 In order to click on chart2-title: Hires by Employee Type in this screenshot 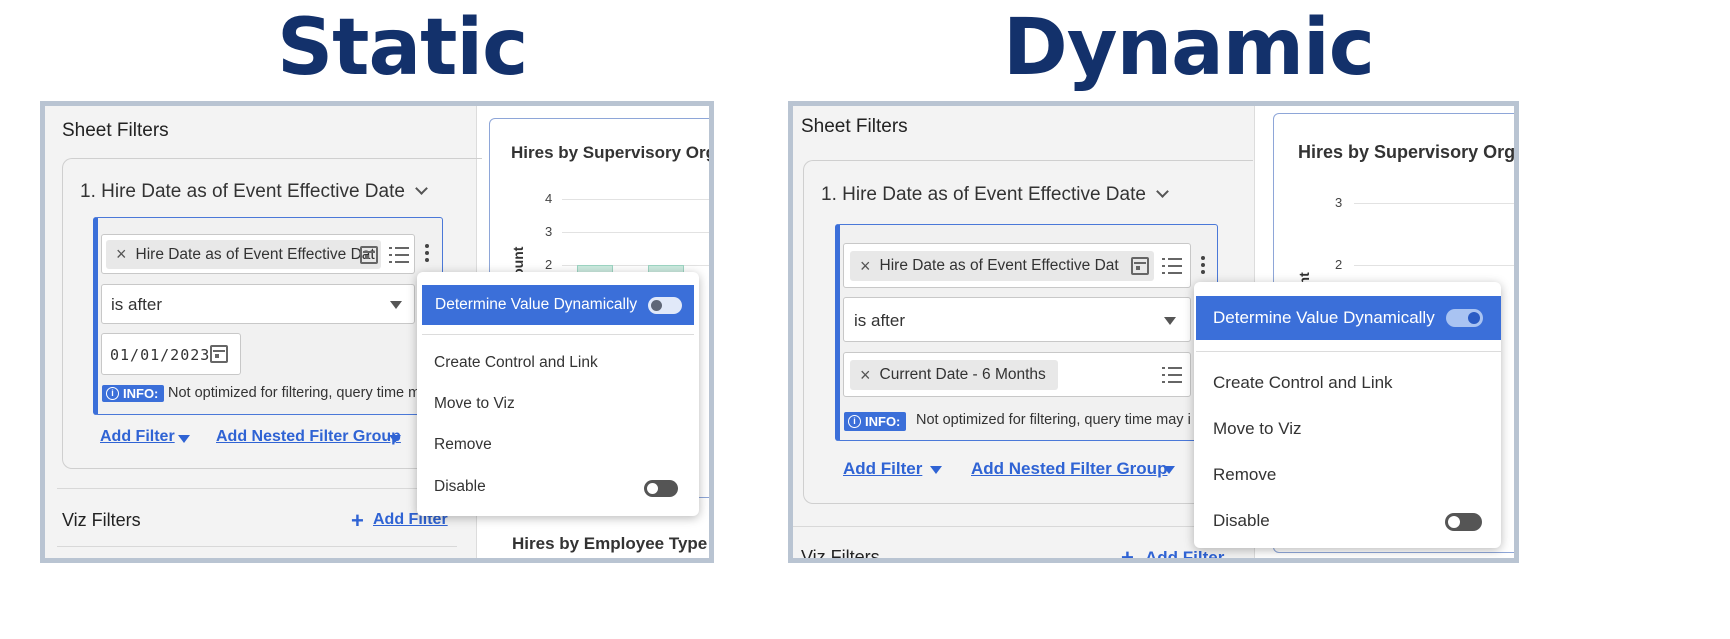, I will do `click(610, 543)`.